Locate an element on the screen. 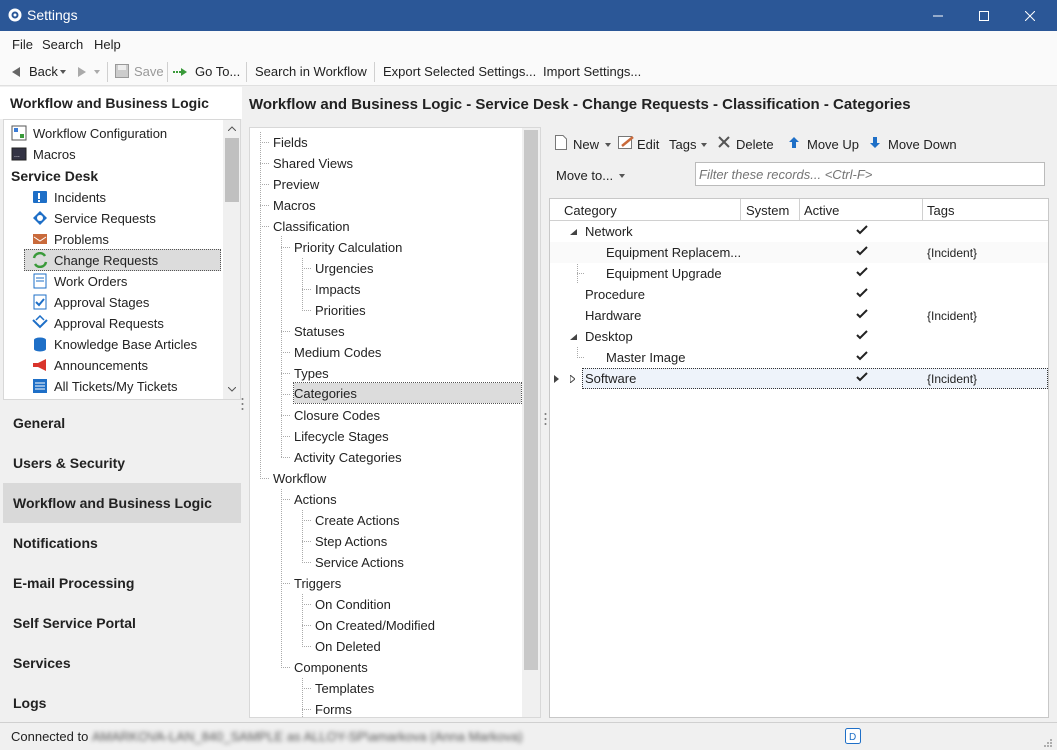  new-button: New is located at coordinates (586, 144).